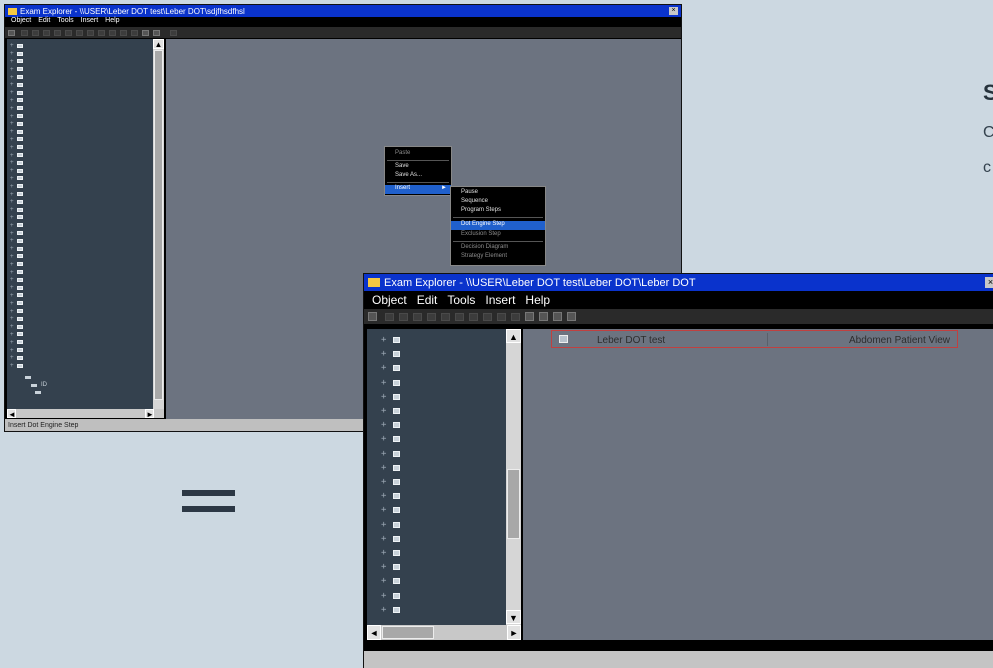 Image resolution: width=993 pixels, height=668 pixels. Describe the element at coordinates (418, 154) in the screenshot. I see `context-menu-item-paste: Paste` at that location.